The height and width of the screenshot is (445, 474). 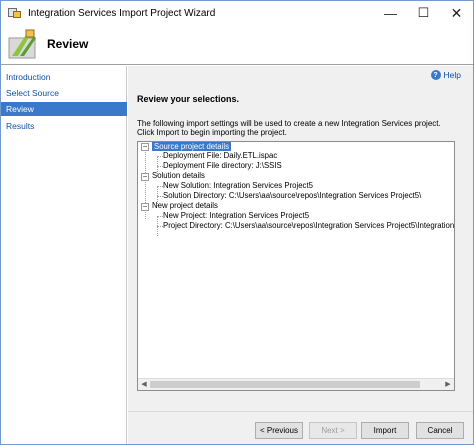 I want to click on header-banner: Review, so click(x=237, y=45).